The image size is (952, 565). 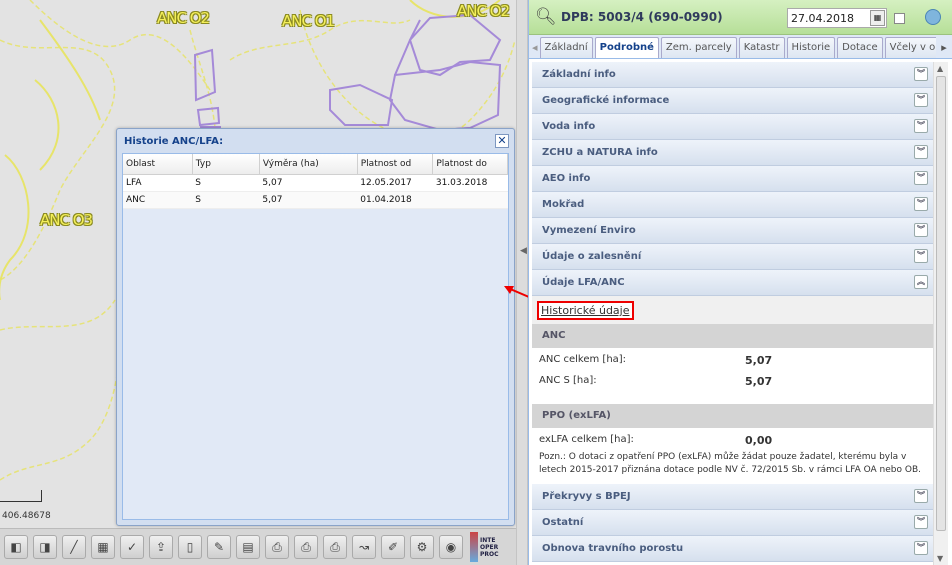 I want to click on table-row: ANC S 5,07 01.04.2018, so click(x=315, y=200).